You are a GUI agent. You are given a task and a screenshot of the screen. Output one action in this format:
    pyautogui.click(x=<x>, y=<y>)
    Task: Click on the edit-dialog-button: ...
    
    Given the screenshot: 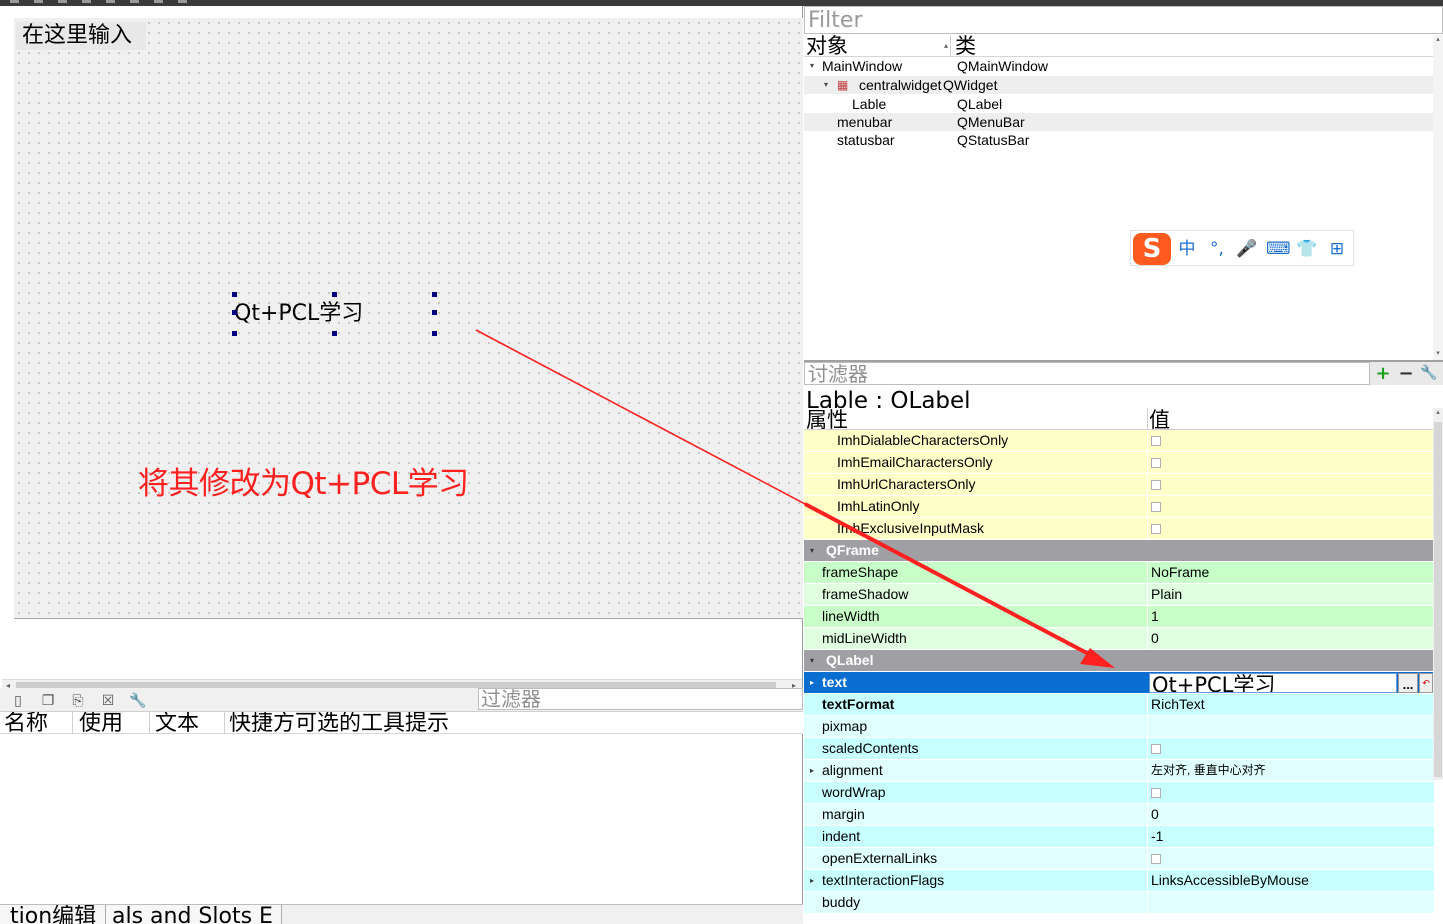 What is the action you would take?
    pyautogui.click(x=1408, y=683)
    